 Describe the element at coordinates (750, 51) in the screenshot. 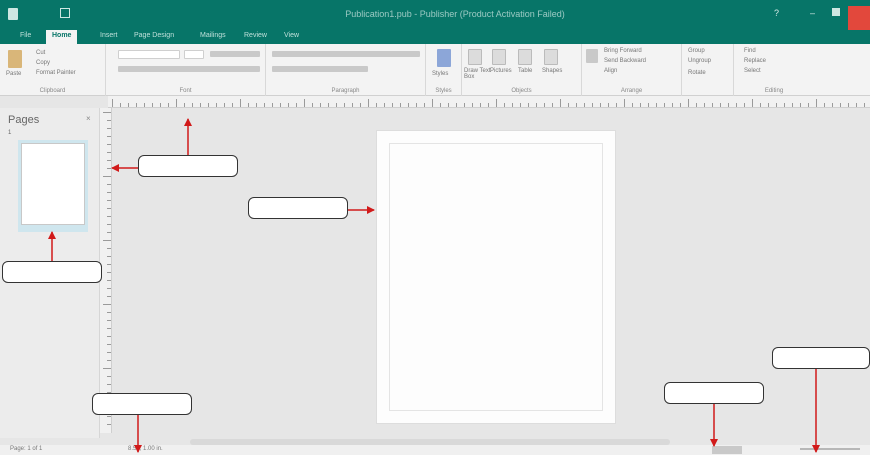

I see `find-button: Find` at that location.